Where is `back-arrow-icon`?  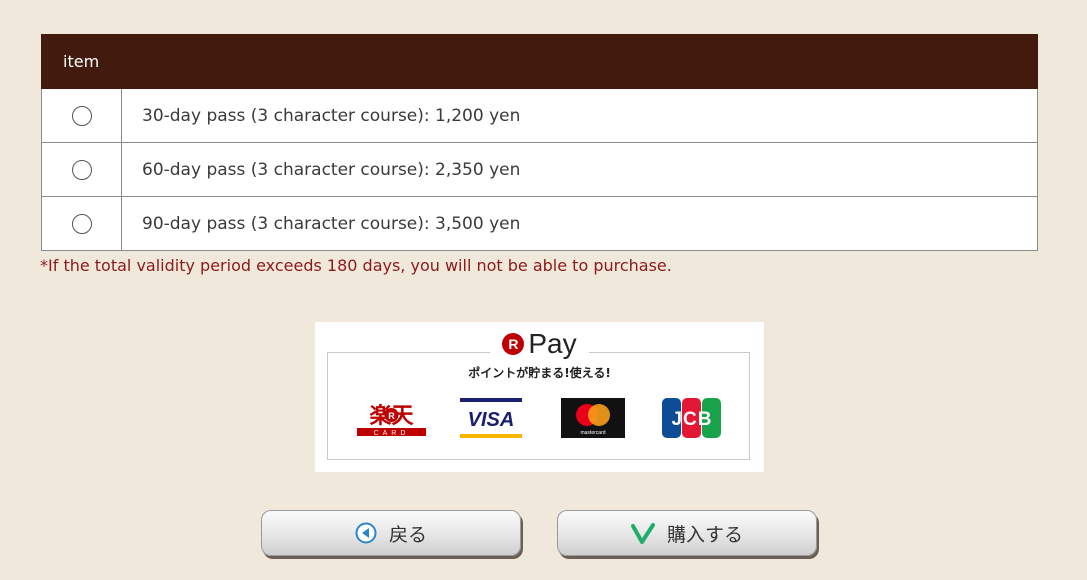 back-arrow-icon is located at coordinates (366, 533).